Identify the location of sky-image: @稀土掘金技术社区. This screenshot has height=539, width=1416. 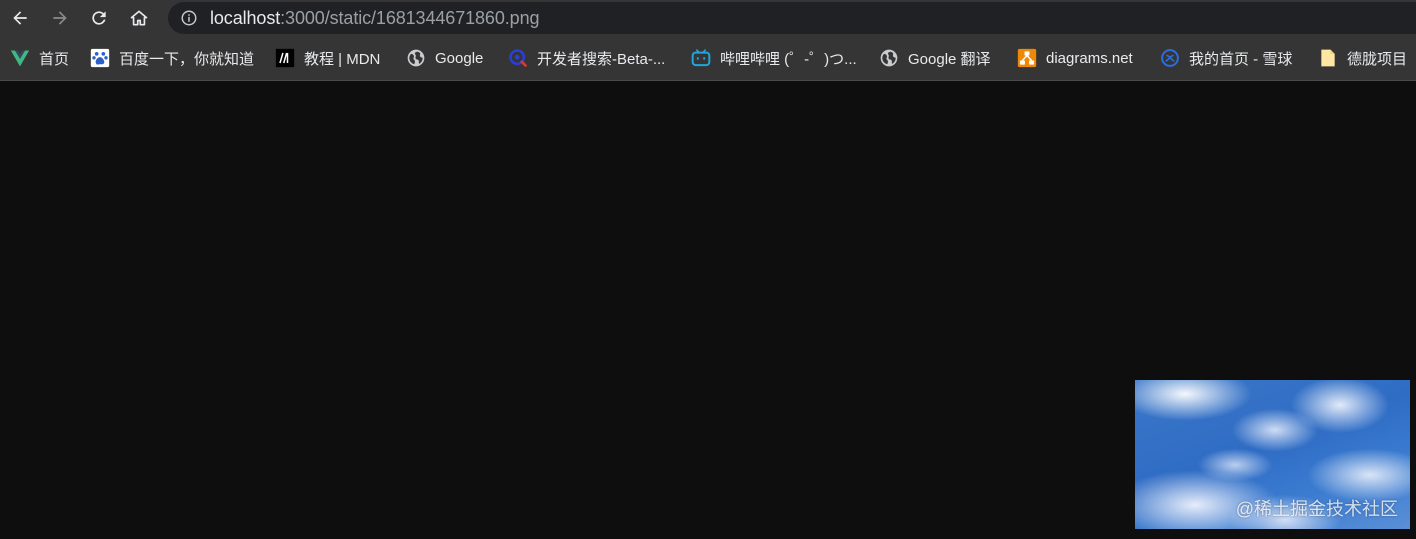
(1272, 454).